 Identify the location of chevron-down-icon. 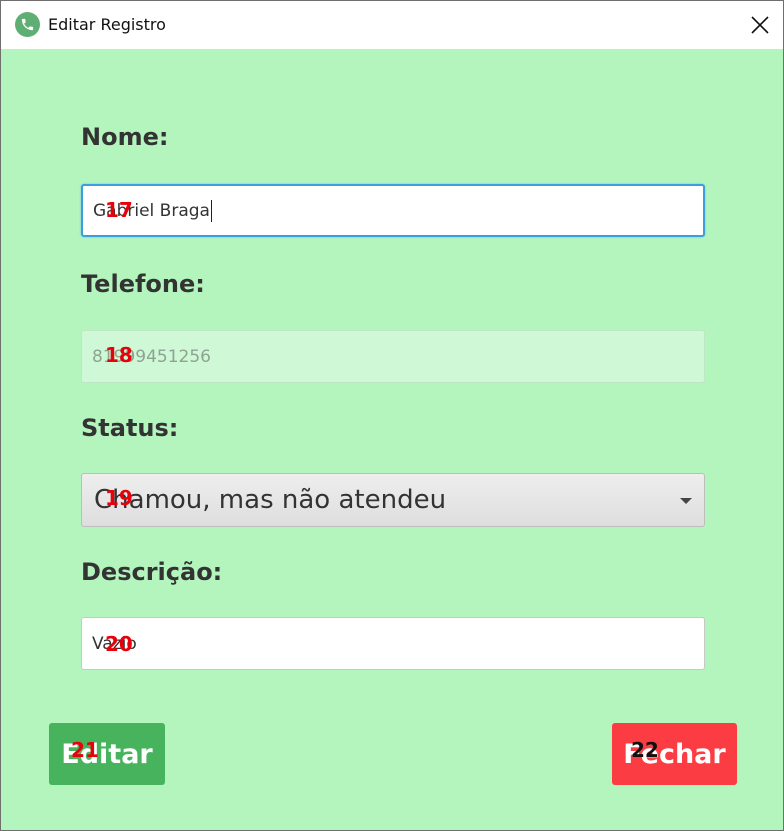
(686, 501).